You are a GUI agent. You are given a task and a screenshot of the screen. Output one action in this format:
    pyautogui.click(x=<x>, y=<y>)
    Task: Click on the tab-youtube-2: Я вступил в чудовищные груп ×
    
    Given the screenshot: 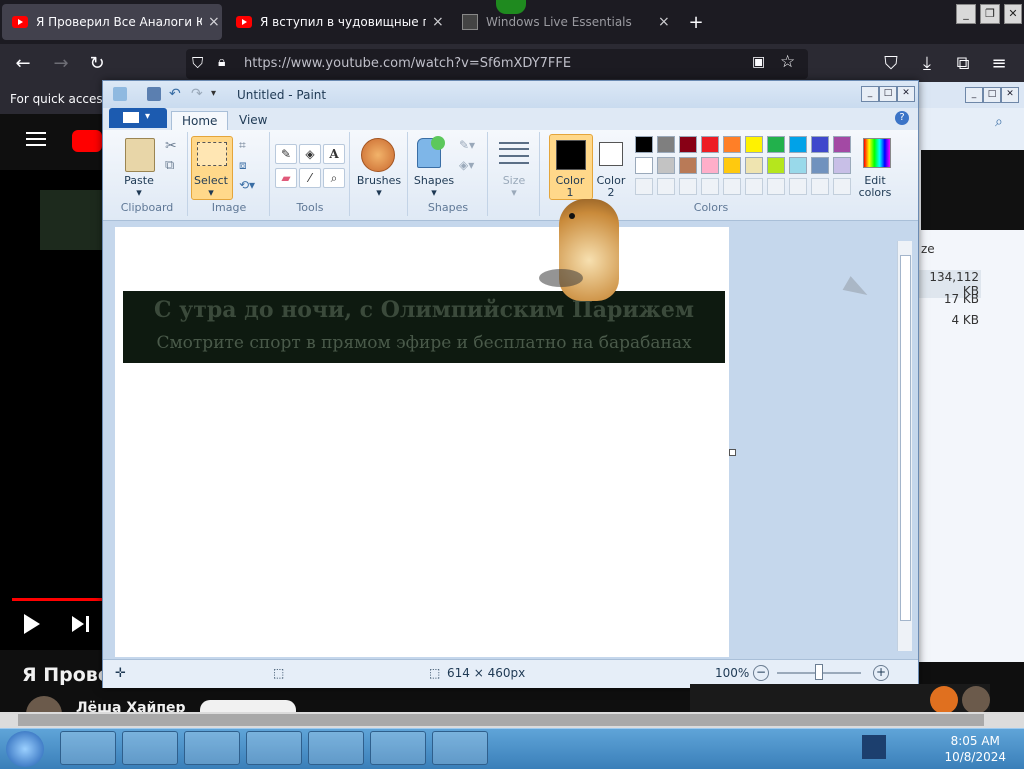 What is the action you would take?
    pyautogui.click(x=336, y=22)
    